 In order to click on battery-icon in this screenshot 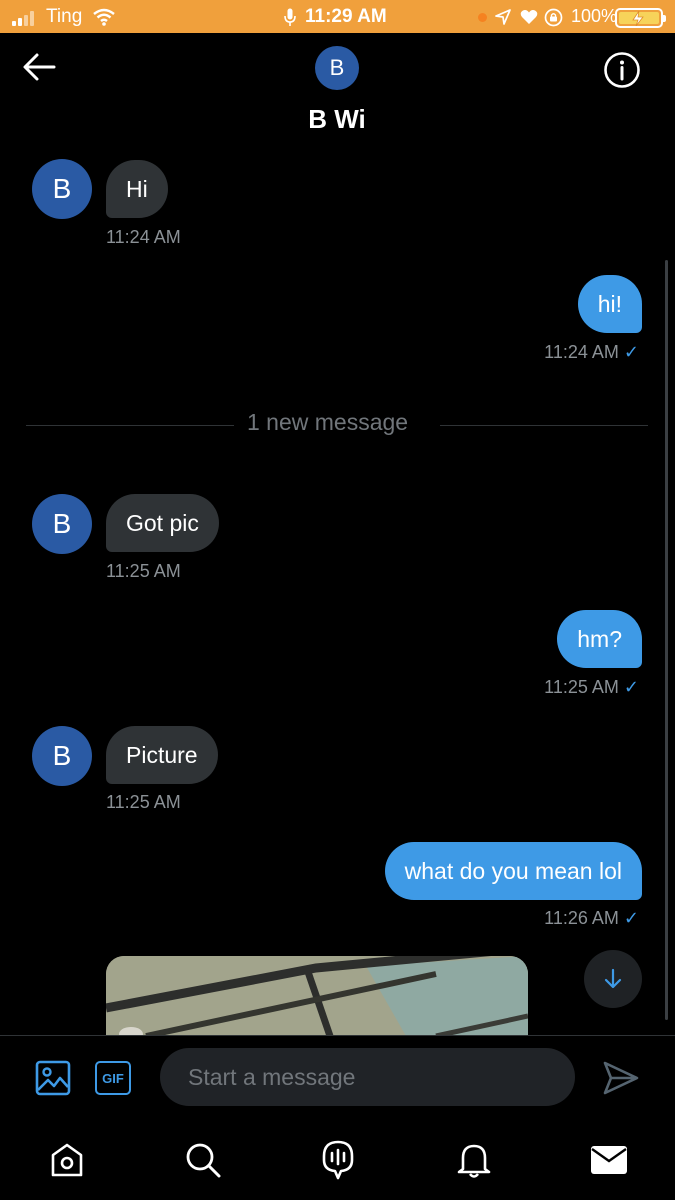, I will do `click(640, 18)`.